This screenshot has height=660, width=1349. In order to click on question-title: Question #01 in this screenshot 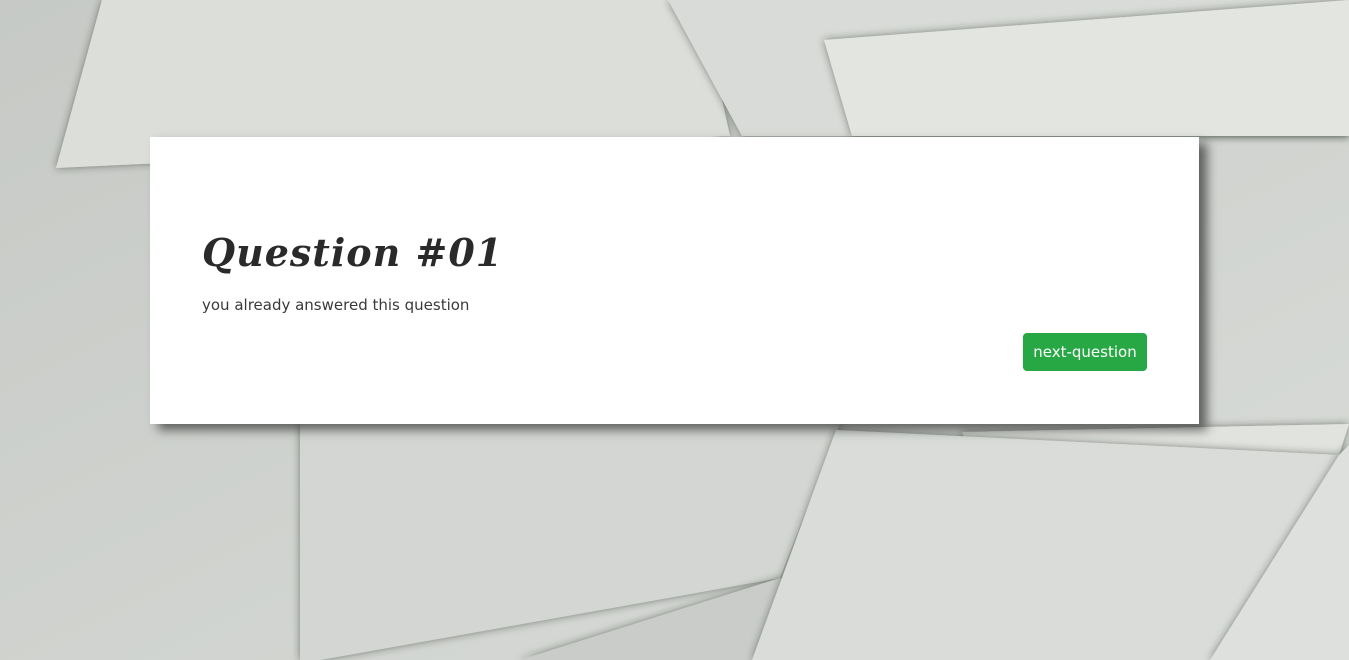, I will do `click(353, 252)`.